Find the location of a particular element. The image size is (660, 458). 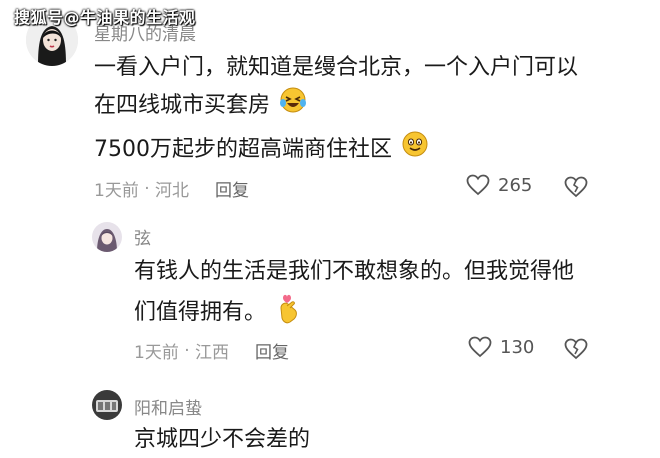

watermark: 搜狐号@牛油果的生活观 is located at coordinates (105, 17).